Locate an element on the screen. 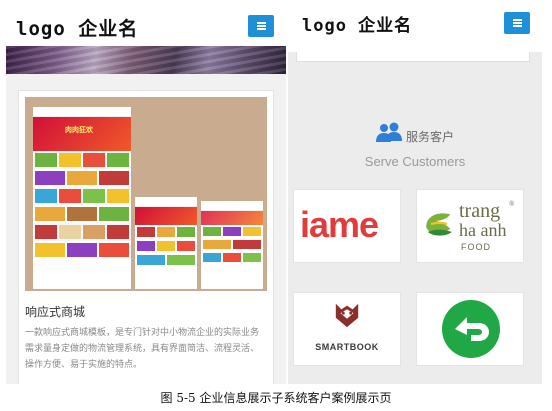 The height and width of the screenshot is (411, 552). customer-logo-iame: iame is located at coordinates (347, 226).